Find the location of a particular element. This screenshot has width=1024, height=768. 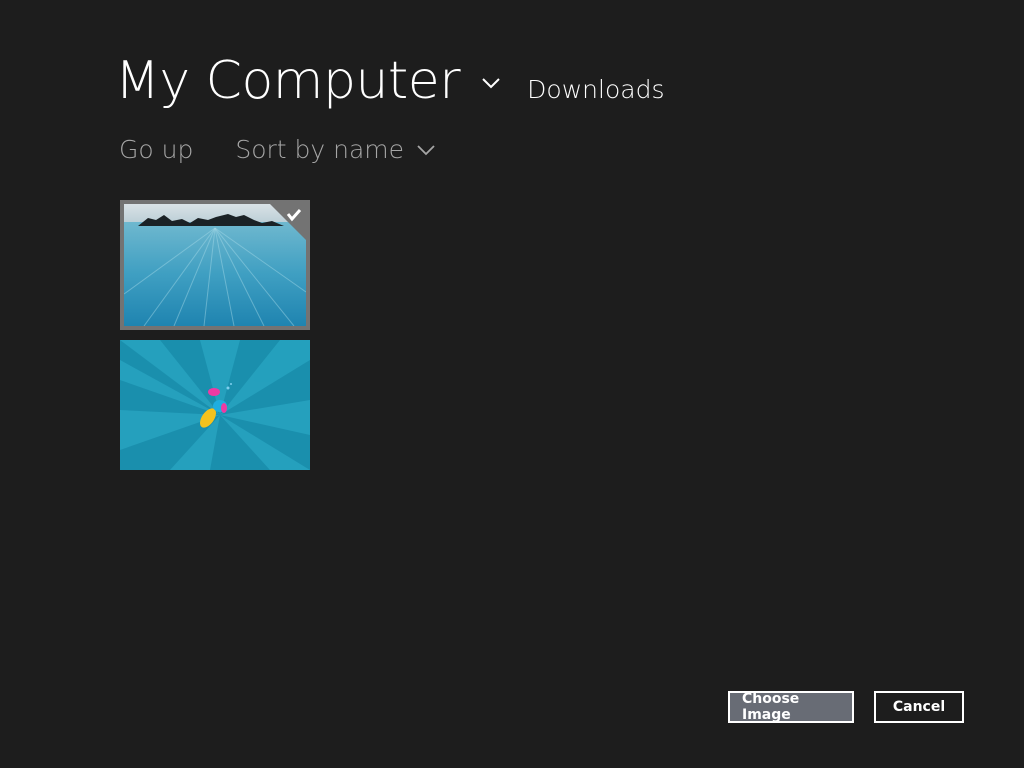

picker-header: My Computer Downloads is located at coordinates (389, 81).